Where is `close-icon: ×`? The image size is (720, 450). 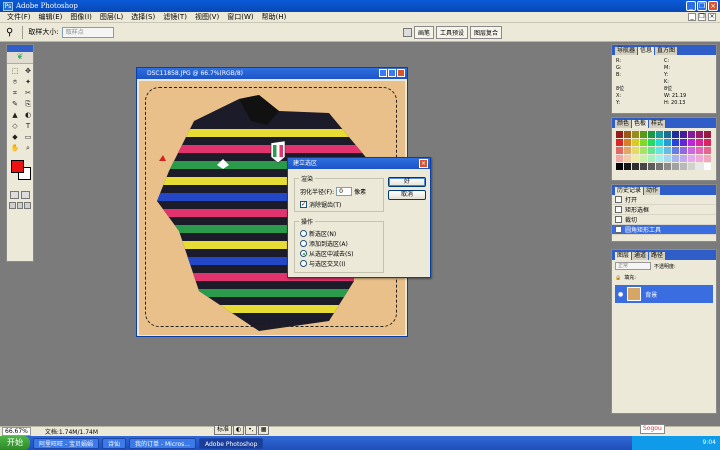
close-icon: × is located at coordinates (713, 6).